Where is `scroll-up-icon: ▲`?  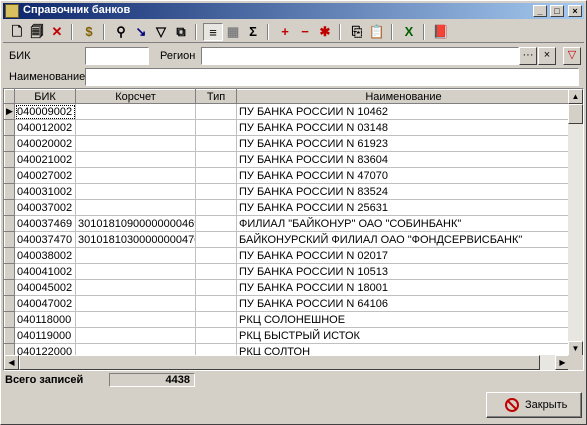 scroll-up-icon: ▲ is located at coordinates (575, 96).